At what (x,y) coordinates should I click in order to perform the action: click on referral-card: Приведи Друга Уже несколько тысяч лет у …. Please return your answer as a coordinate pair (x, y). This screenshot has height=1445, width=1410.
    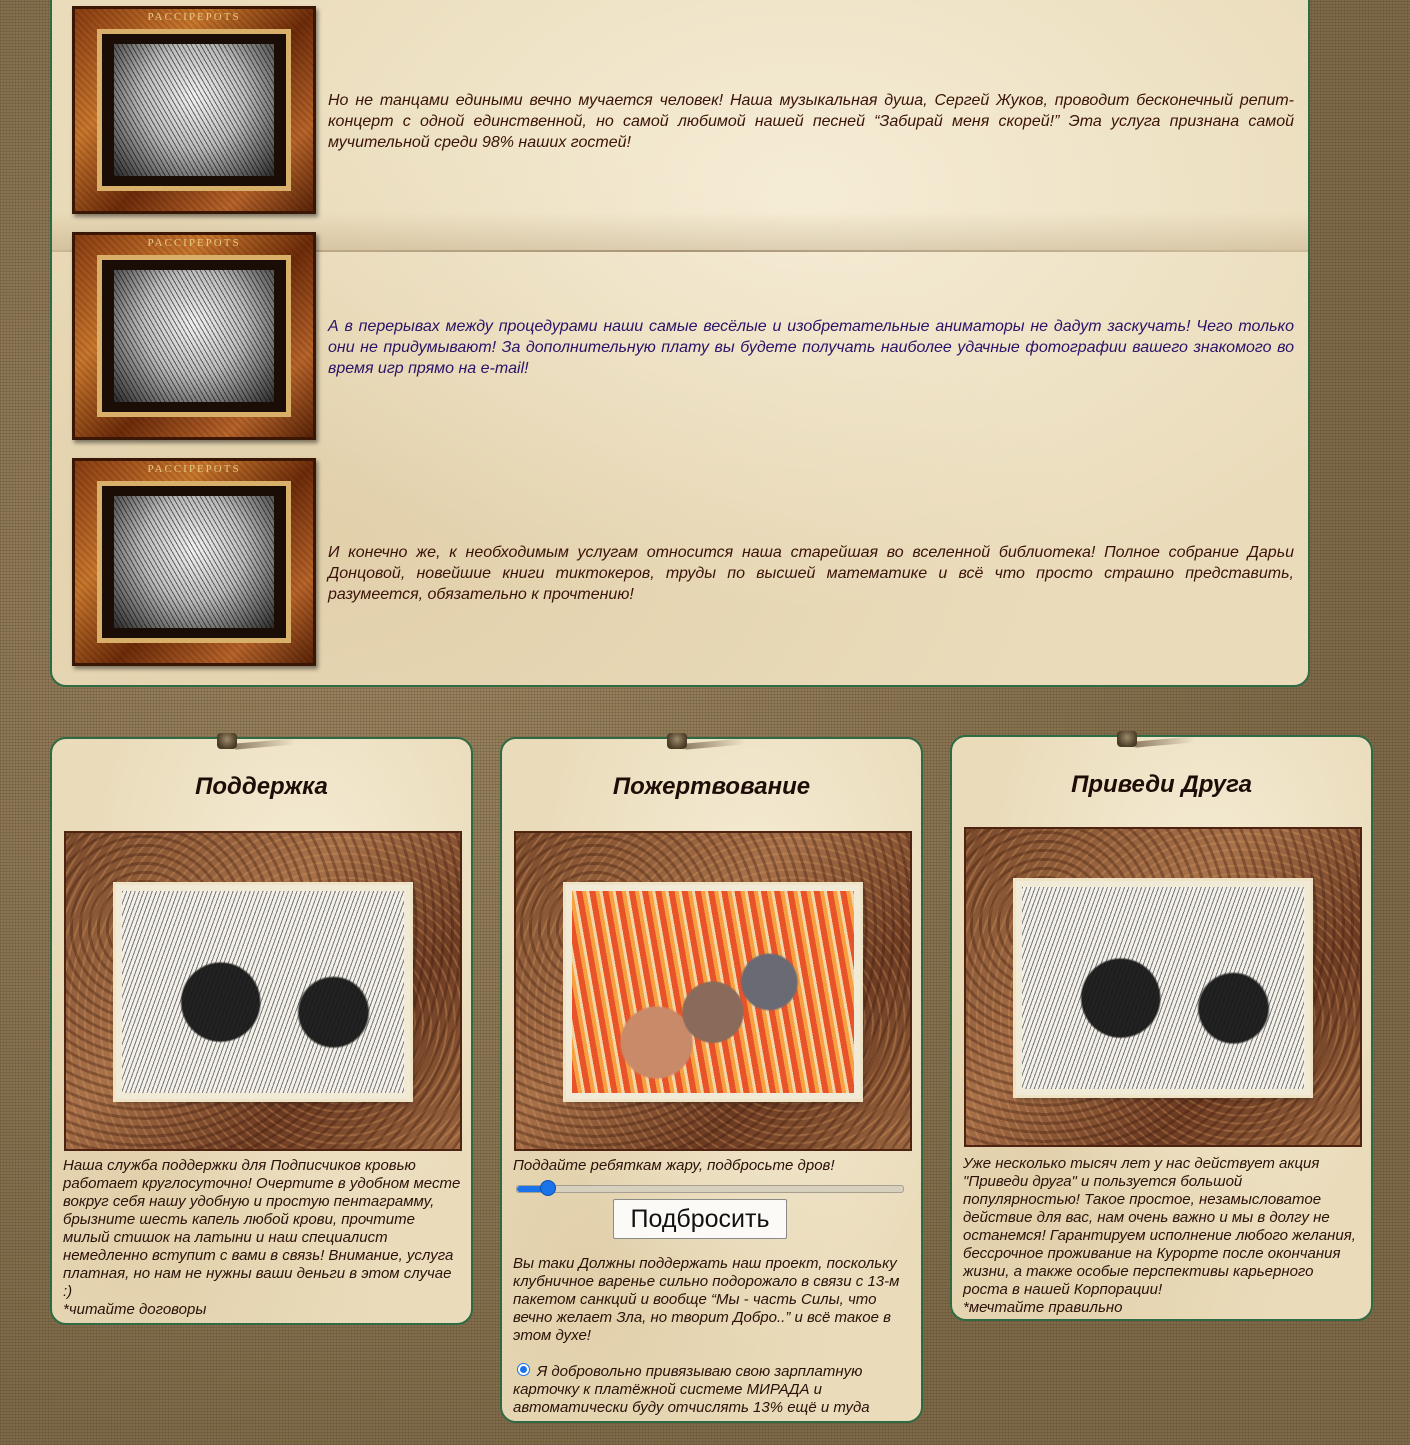
    Looking at the image, I should click on (1161, 1026).